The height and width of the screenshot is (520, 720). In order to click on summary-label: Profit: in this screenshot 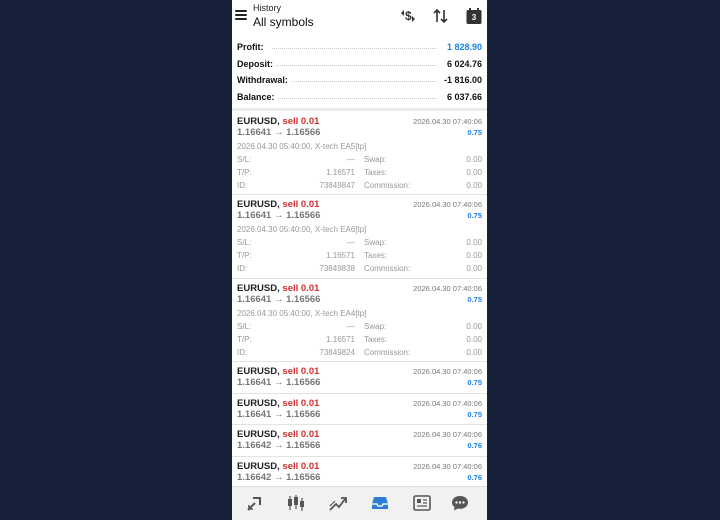, I will do `click(252, 47)`.